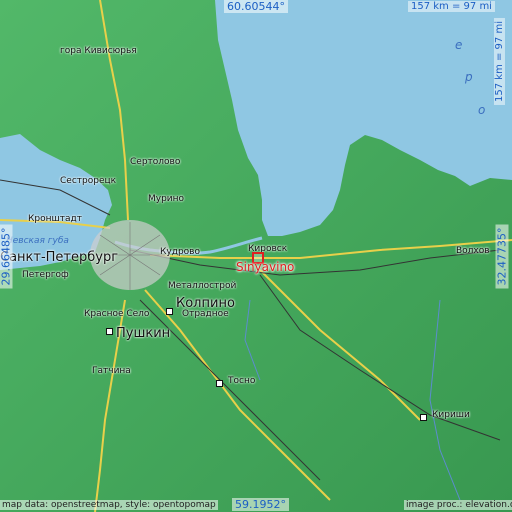 Image resolution: width=512 pixels, height=512 pixels. Describe the element at coordinates (55, 219) in the screenshot. I see `place-kronshtadt: Кронштадт` at that location.